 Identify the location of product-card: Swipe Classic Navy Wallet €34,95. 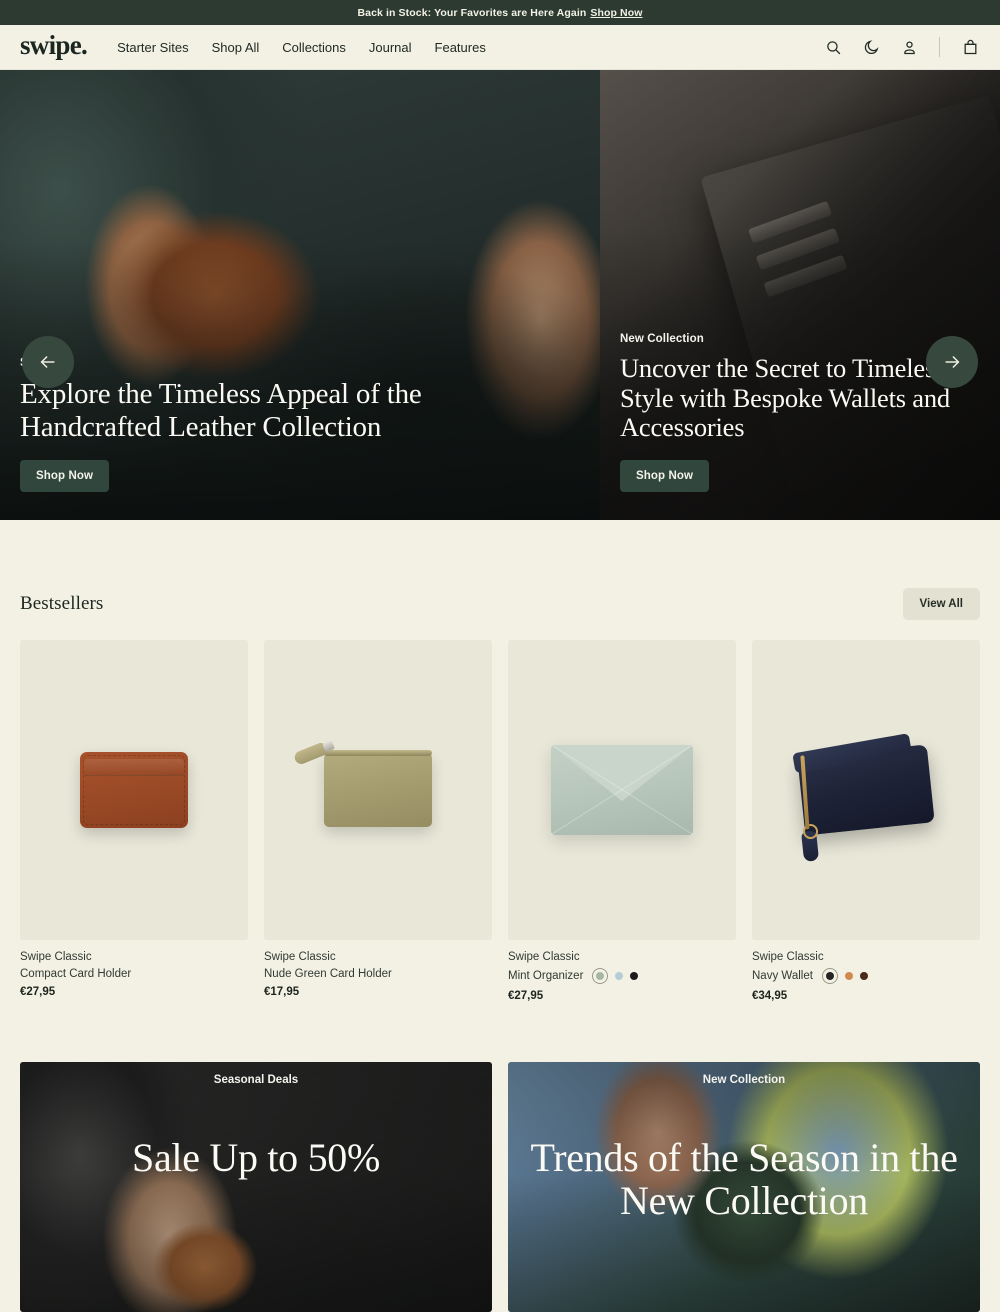
(866, 821).